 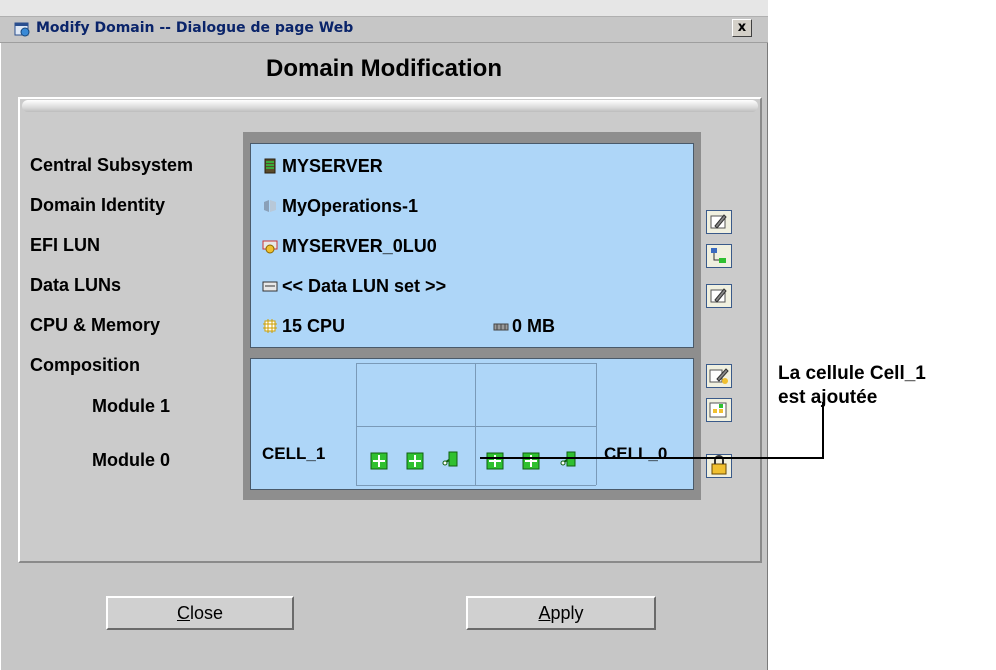 I want to click on page-title: Domain Modification, so click(x=384, y=68).